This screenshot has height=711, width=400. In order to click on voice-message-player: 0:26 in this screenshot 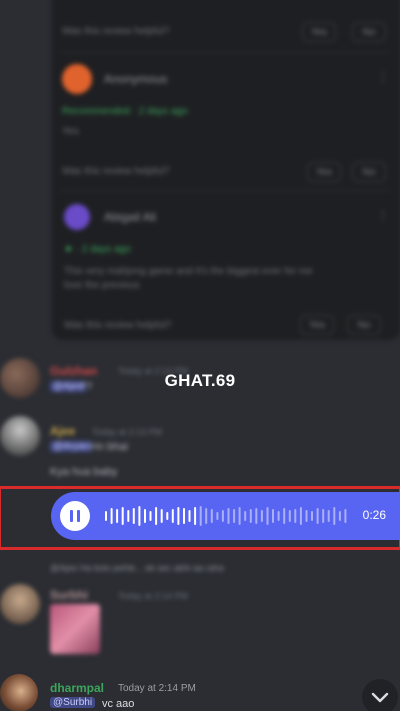, I will do `click(225, 516)`.